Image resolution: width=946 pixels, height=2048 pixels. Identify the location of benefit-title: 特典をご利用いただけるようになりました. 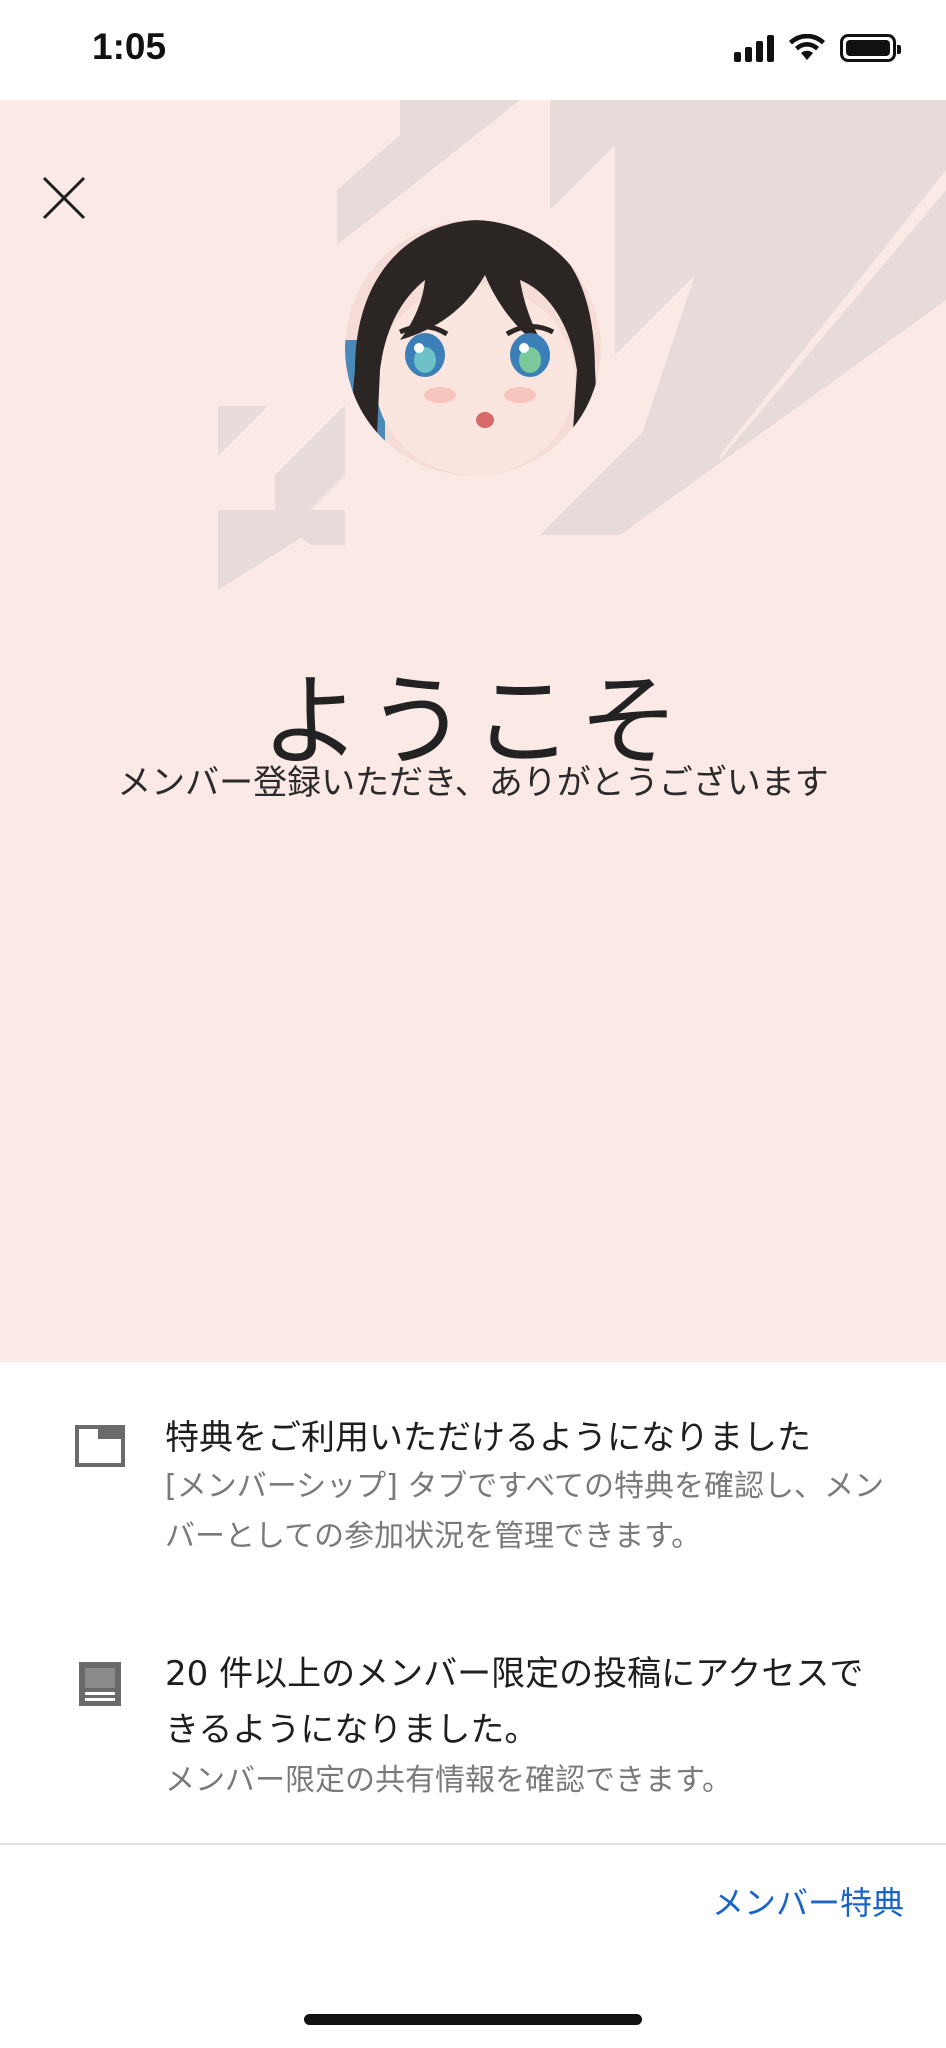
(488, 1438).